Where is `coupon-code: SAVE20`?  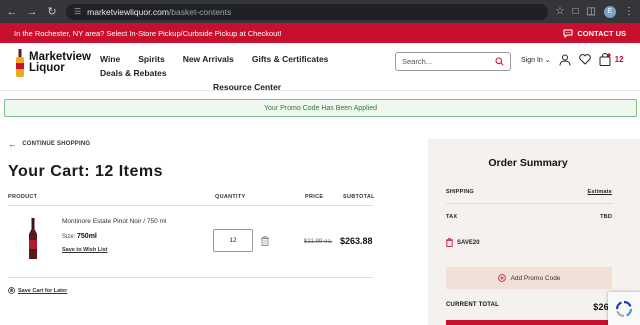 coupon-code: SAVE20 is located at coordinates (468, 242).